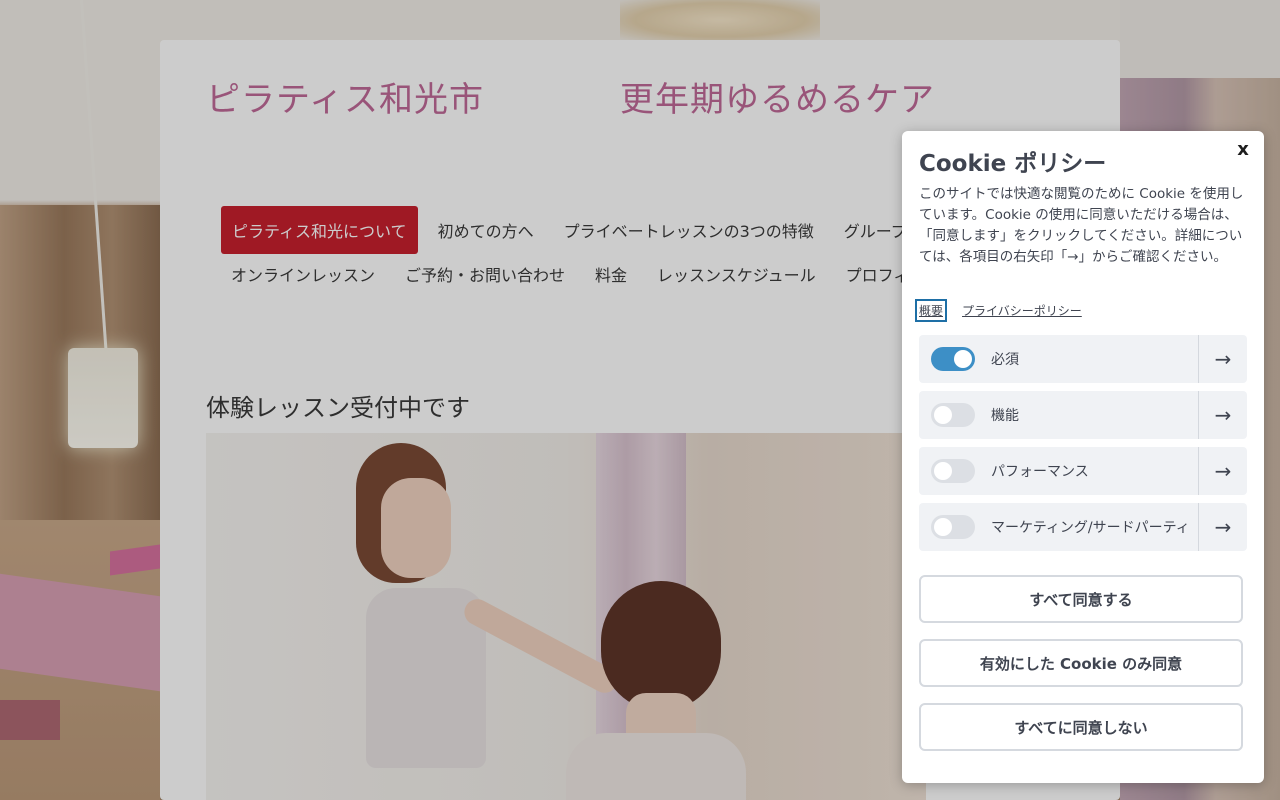 The height and width of the screenshot is (800, 1280). I want to click on accept-all-button: すべて同意する, so click(1081, 599).